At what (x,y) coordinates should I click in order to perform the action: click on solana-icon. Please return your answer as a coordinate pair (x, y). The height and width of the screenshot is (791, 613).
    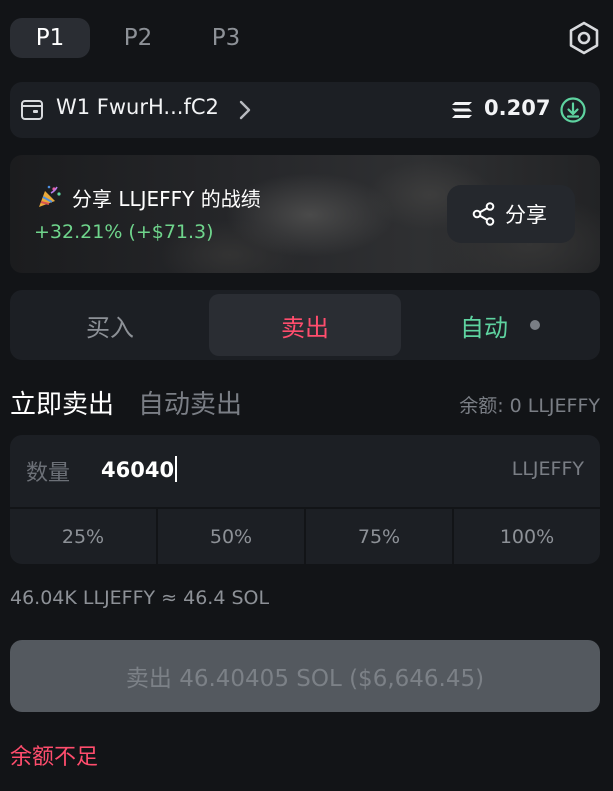
    Looking at the image, I should click on (462, 110).